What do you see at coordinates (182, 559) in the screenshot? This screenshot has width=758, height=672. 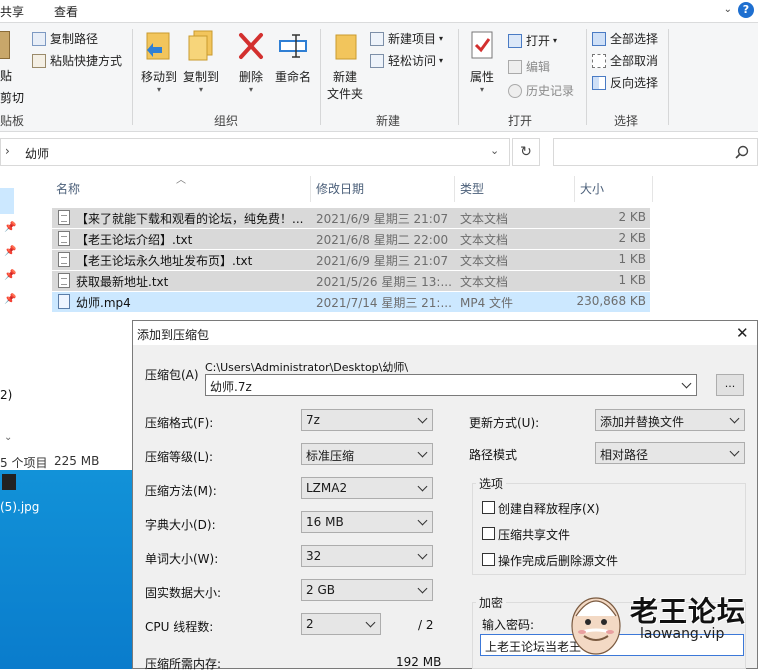 I see `word-size-label: 单词大小(W):` at bounding box center [182, 559].